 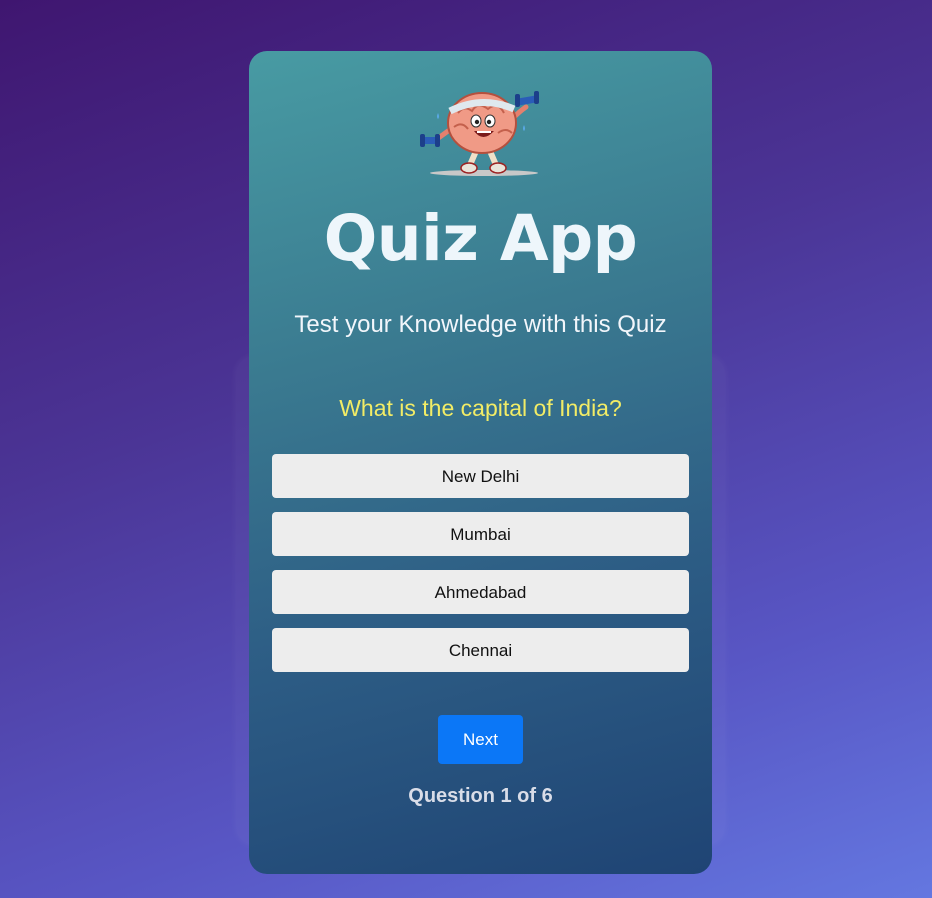 I want to click on answer-list: New Delhi Mumbai Ahmedabad Chennai, so click(x=480, y=570).